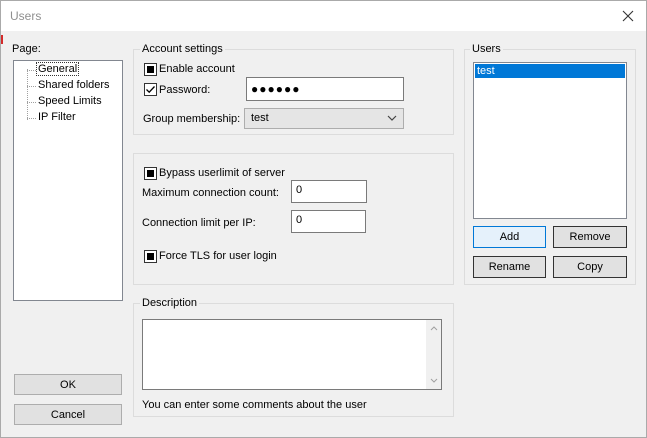 Image resolution: width=647 pixels, height=438 pixels. What do you see at coordinates (550, 71) in the screenshot?
I see `user-list-item: test` at bounding box center [550, 71].